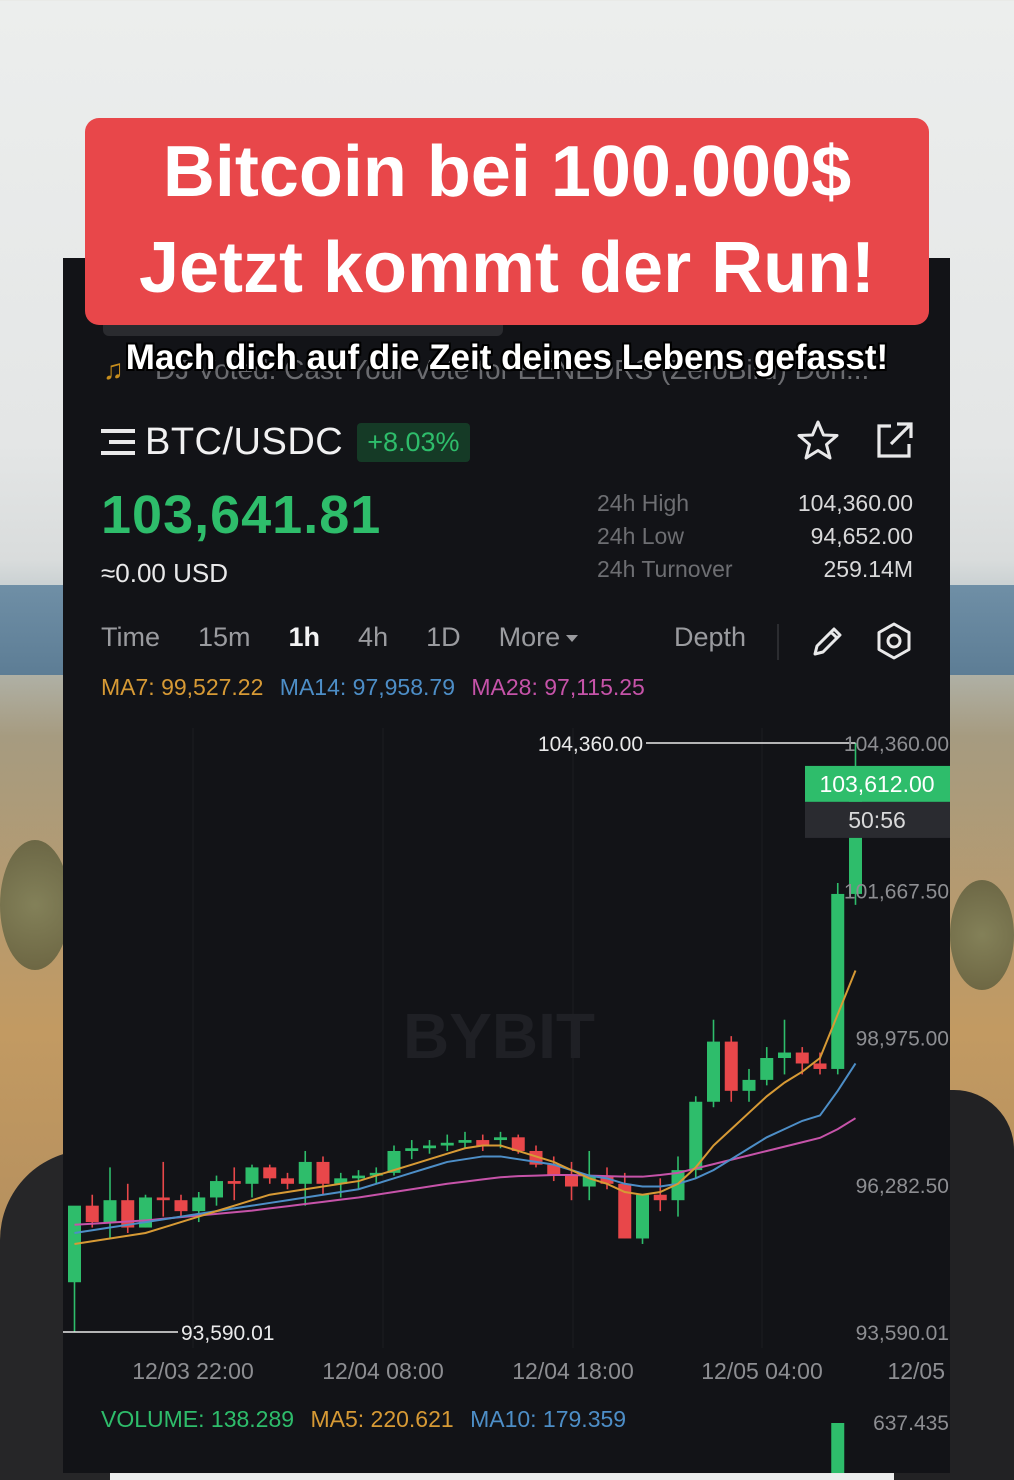  I want to click on x-tick-label: 12/05 04:00, so click(762, 1371).